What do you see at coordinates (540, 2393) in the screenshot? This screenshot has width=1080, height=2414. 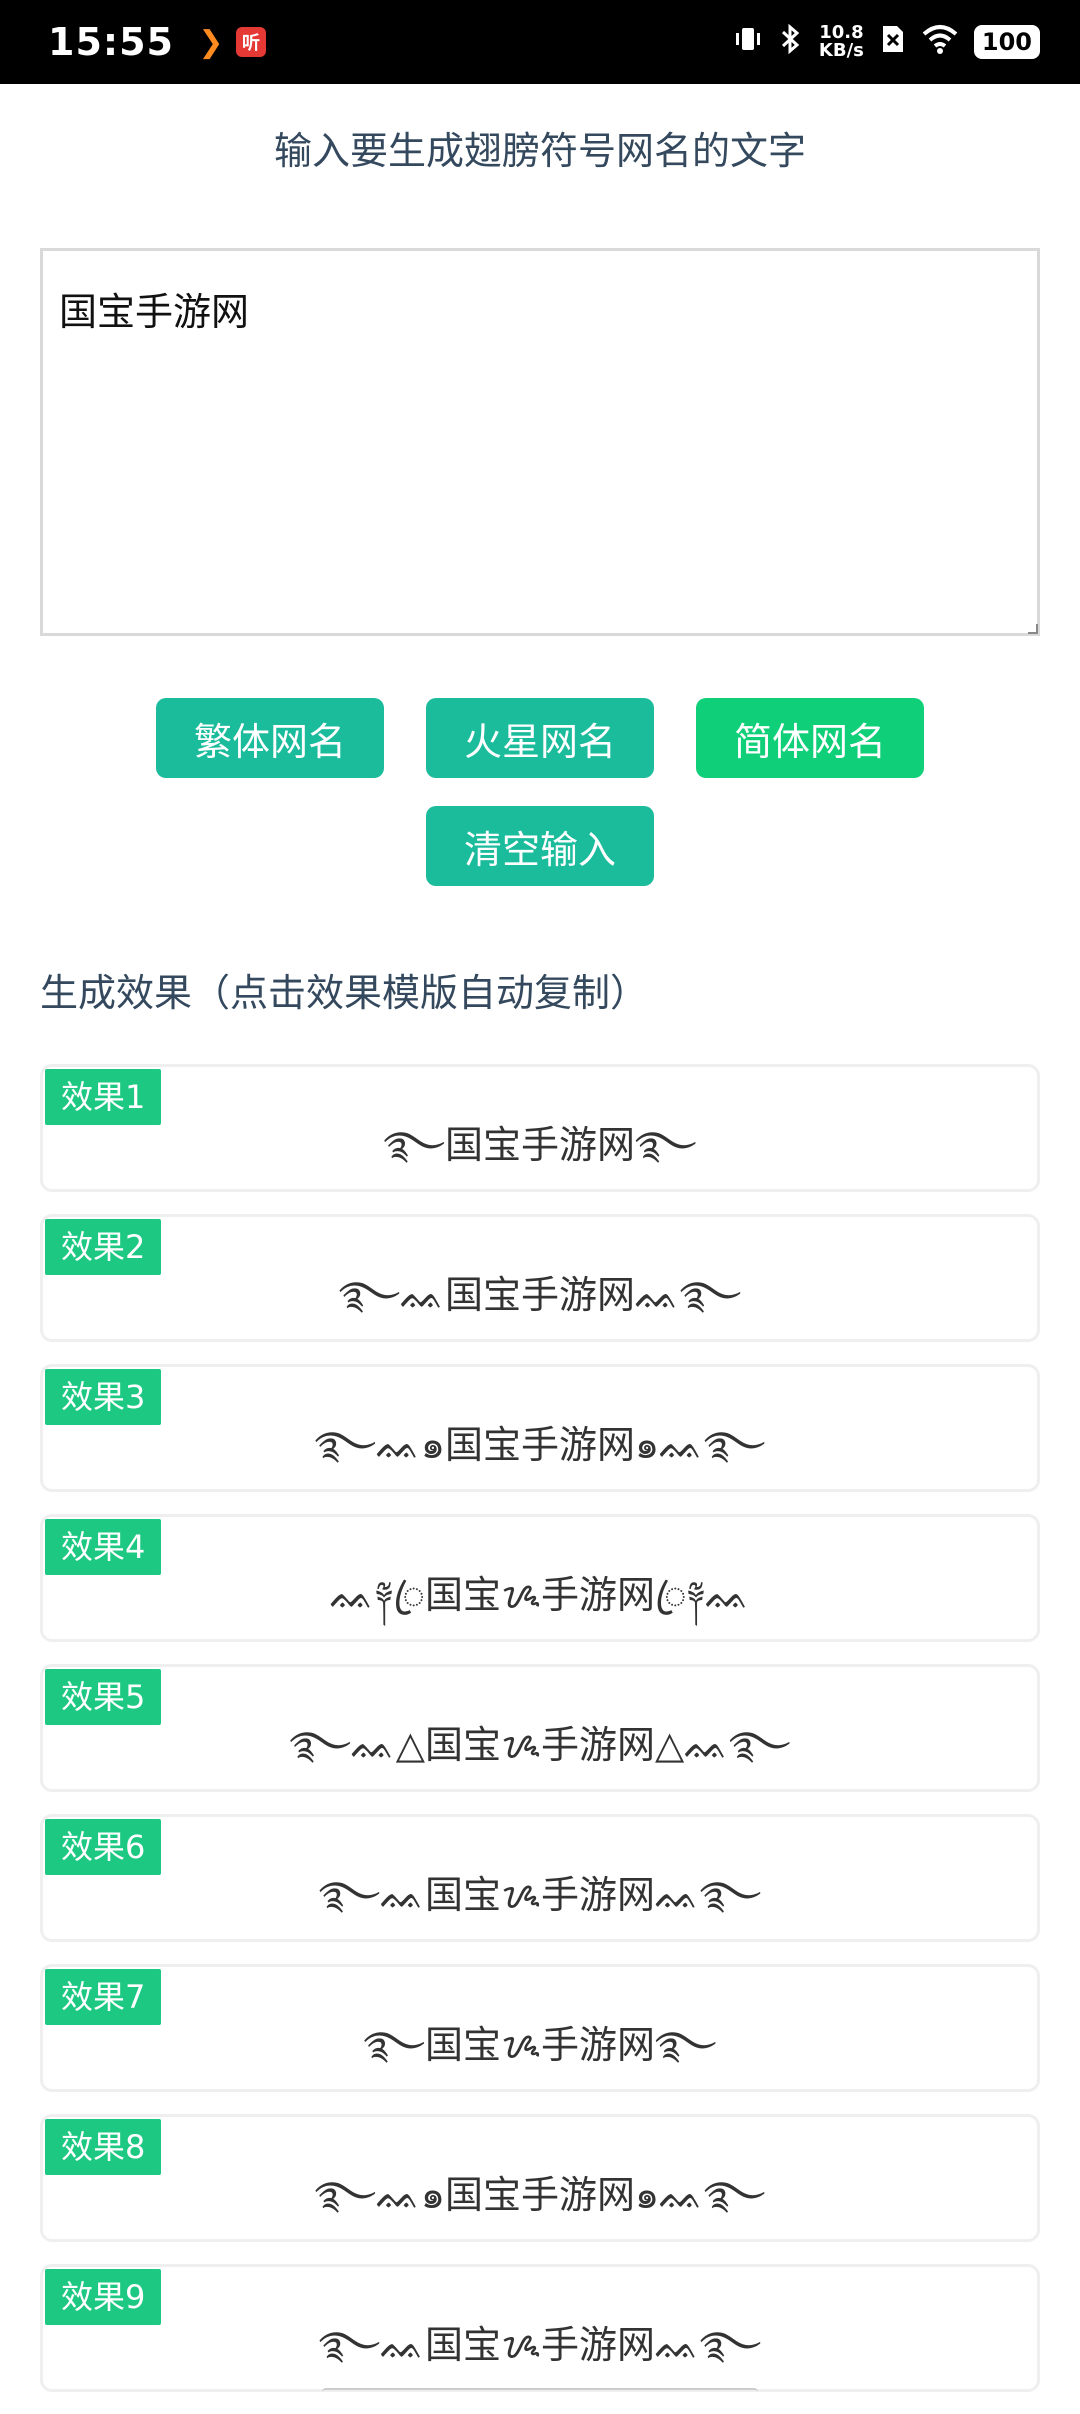 I see `bottom-scroll-indicator` at bounding box center [540, 2393].